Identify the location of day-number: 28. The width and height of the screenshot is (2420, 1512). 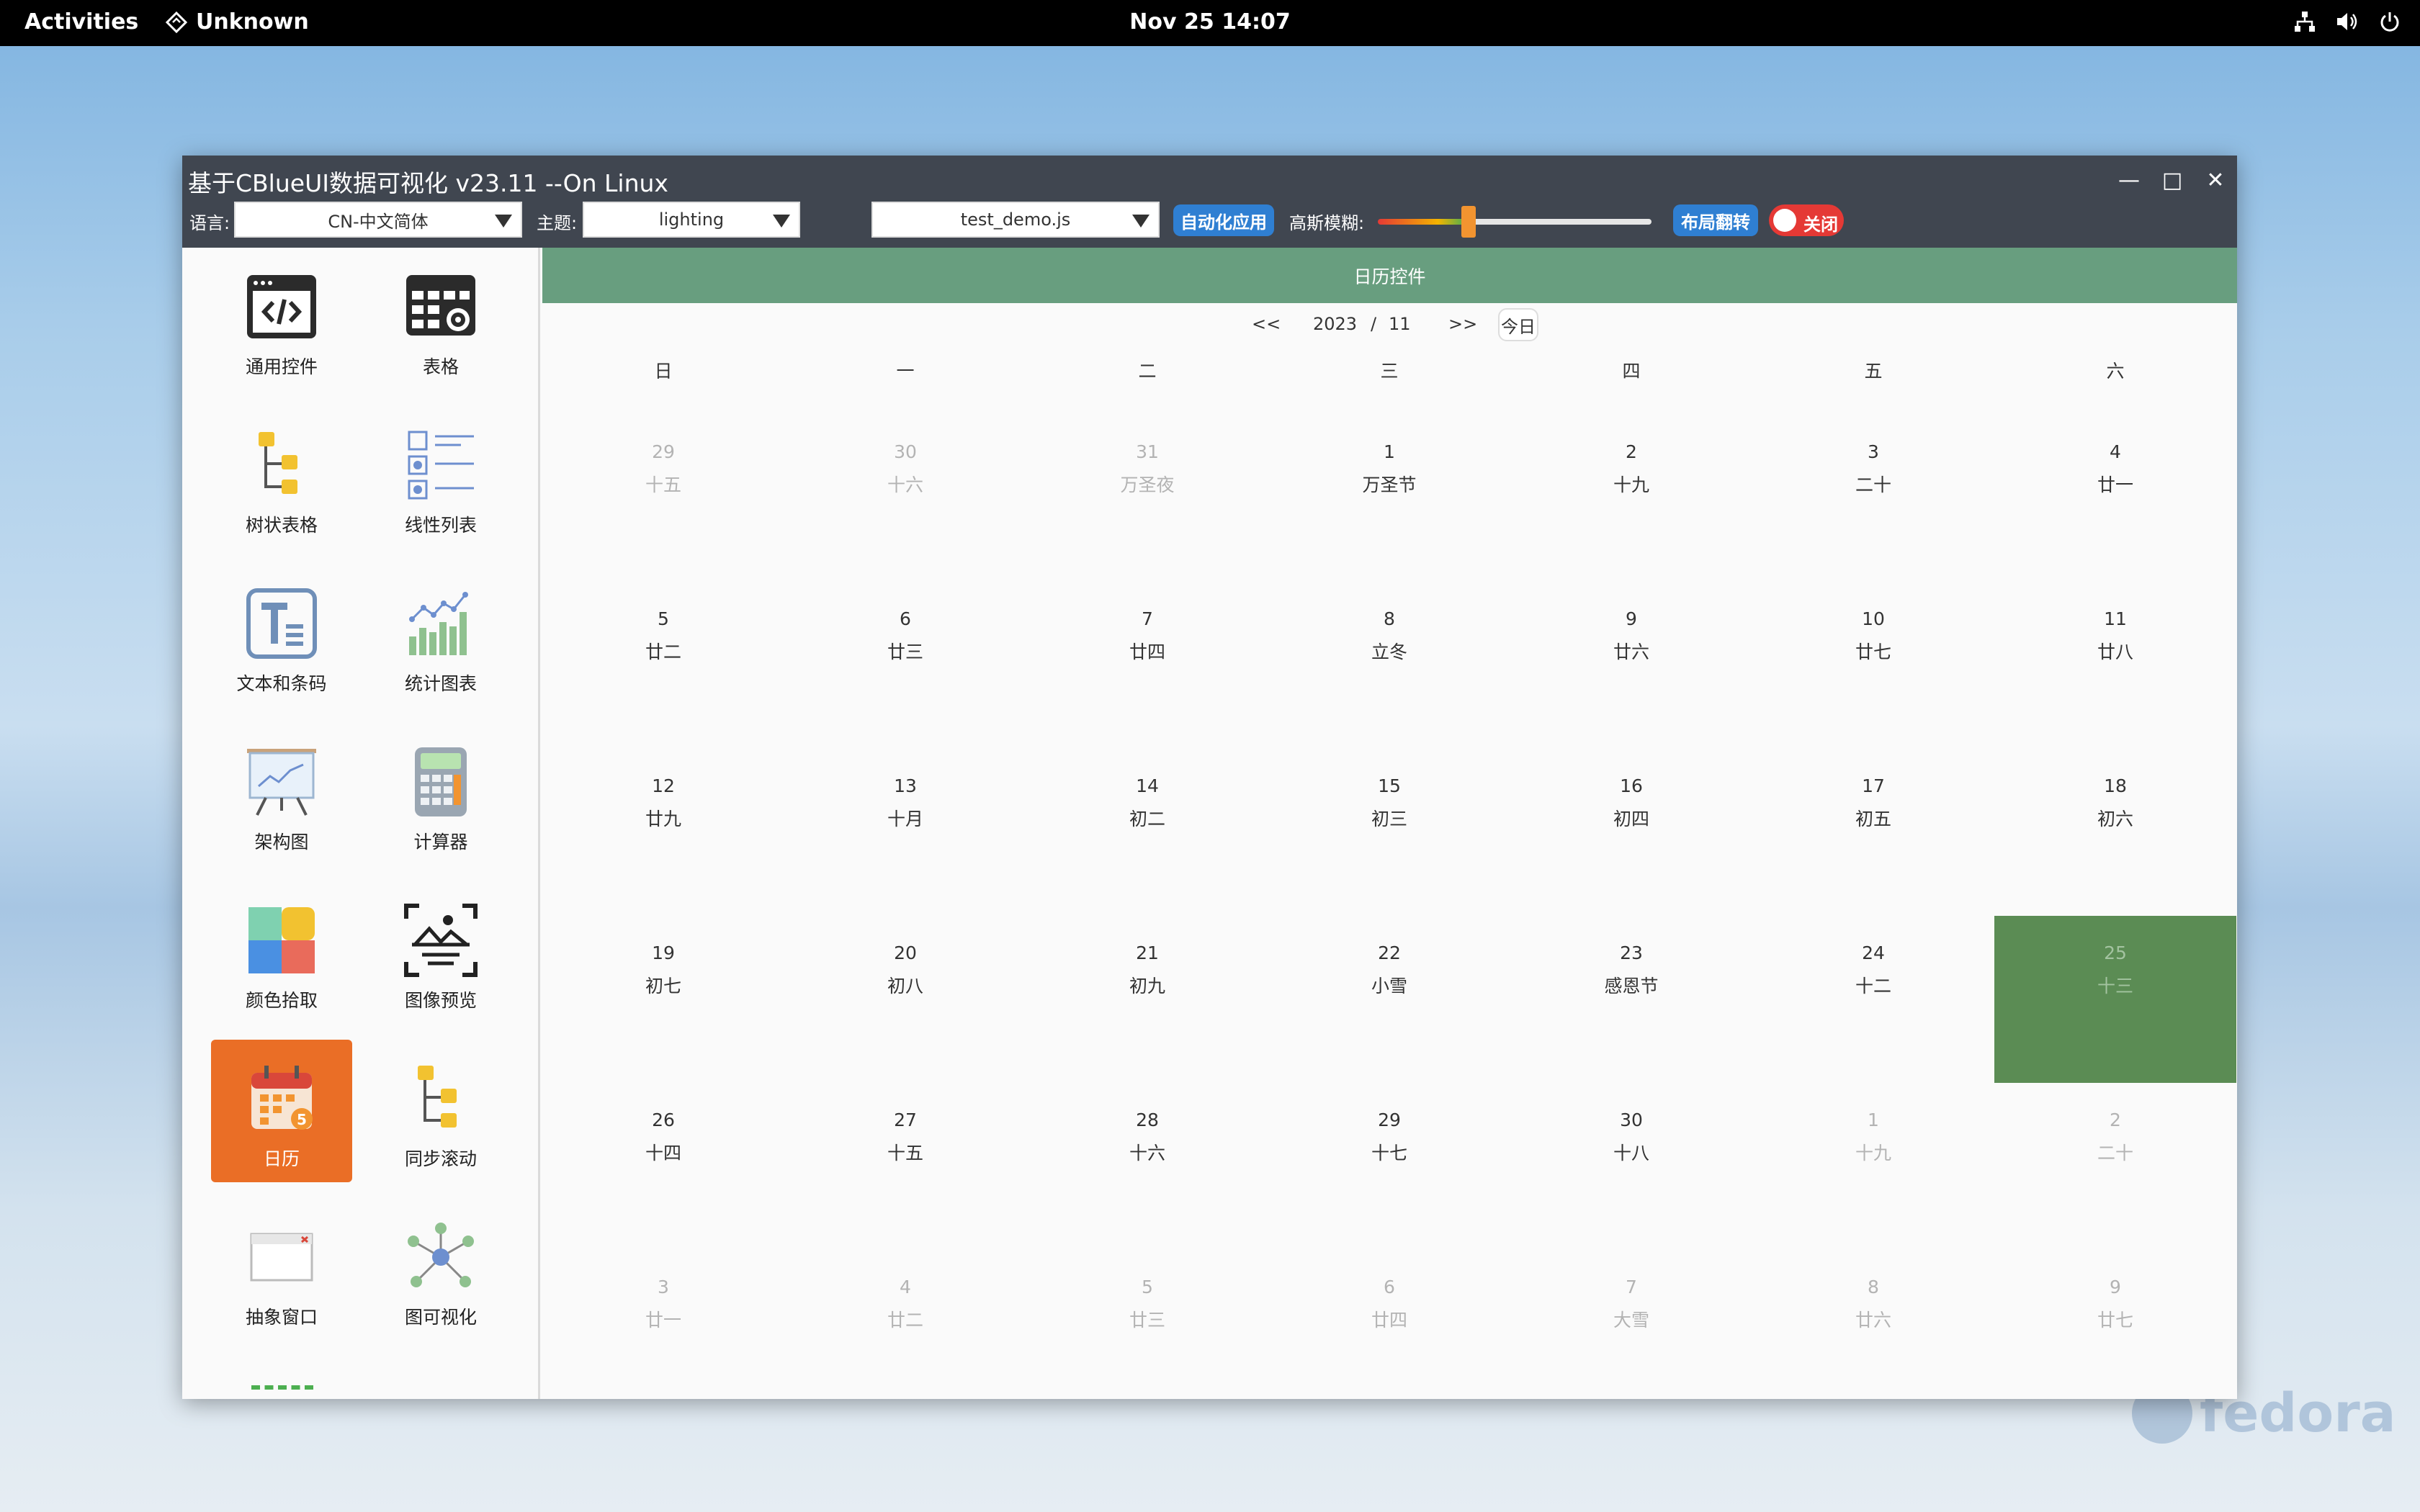
(1147, 1120).